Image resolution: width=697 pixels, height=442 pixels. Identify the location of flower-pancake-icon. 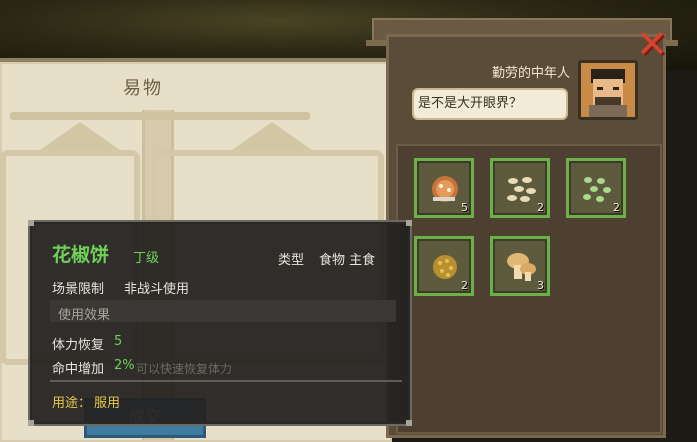
(445, 189).